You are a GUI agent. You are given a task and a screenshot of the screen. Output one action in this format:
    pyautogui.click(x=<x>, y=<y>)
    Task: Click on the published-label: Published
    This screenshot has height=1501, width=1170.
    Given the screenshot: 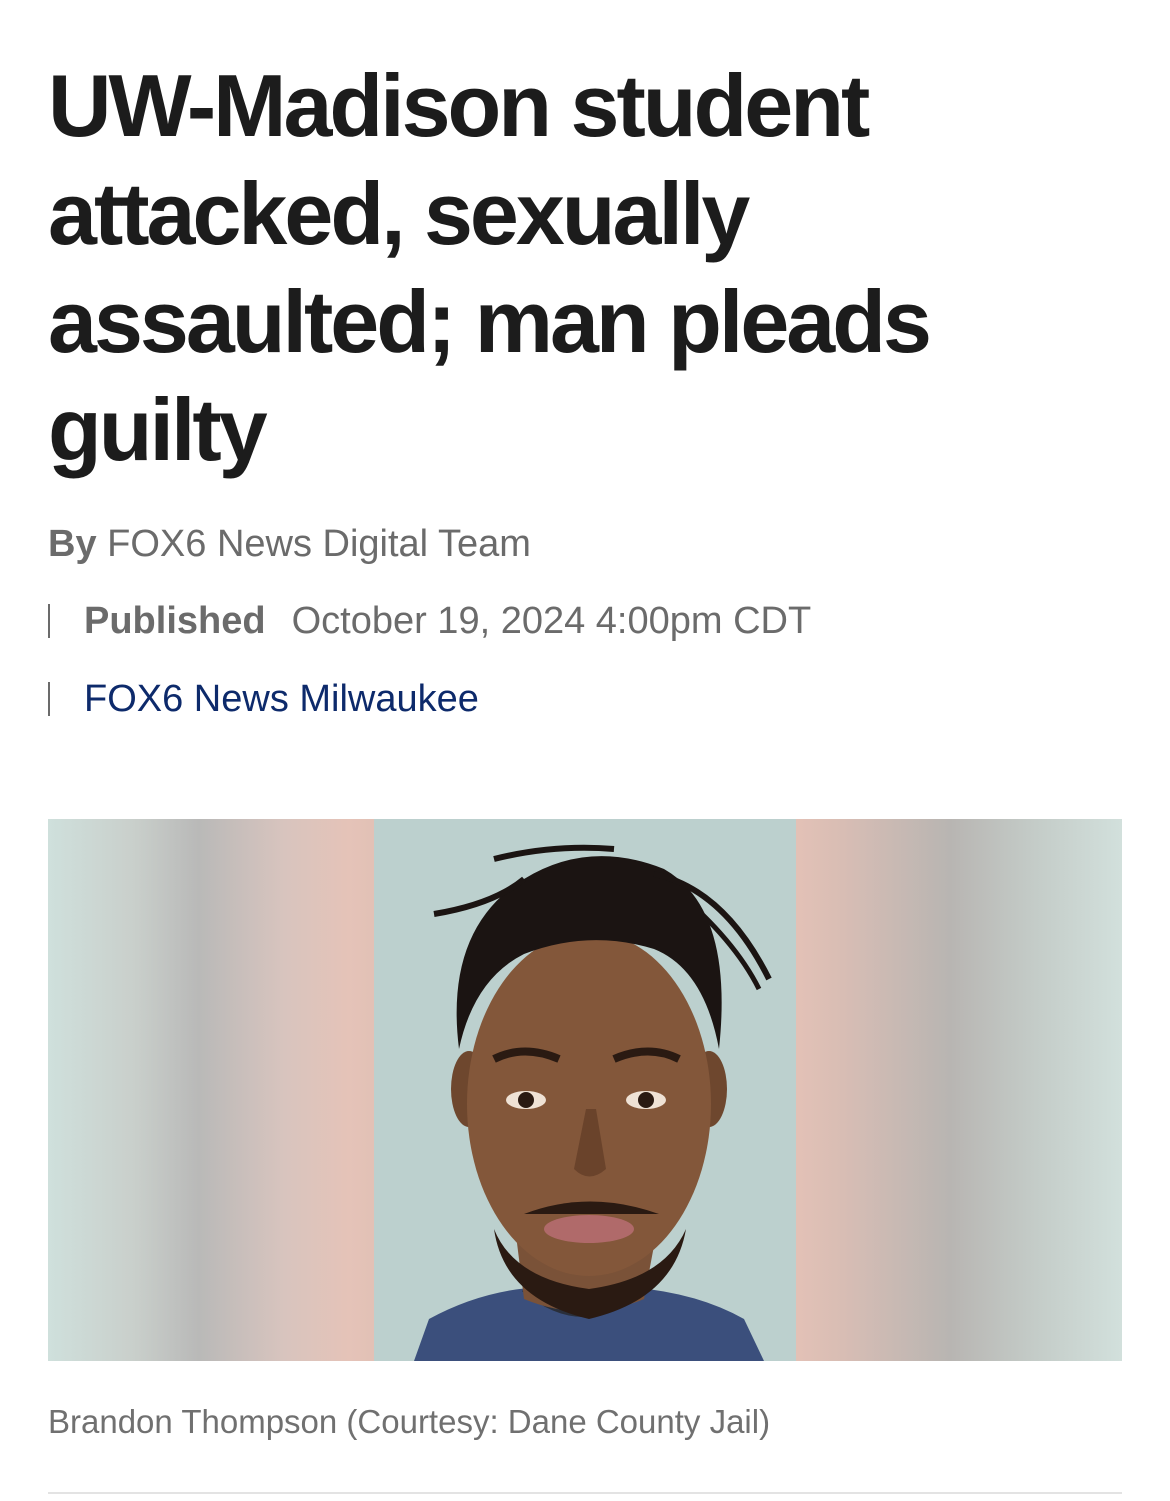 What is the action you would take?
    pyautogui.click(x=175, y=621)
    